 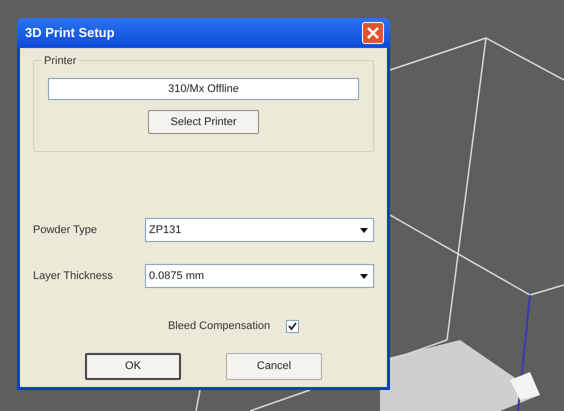 I want to click on dropdown-value: ZP131, so click(x=165, y=230).